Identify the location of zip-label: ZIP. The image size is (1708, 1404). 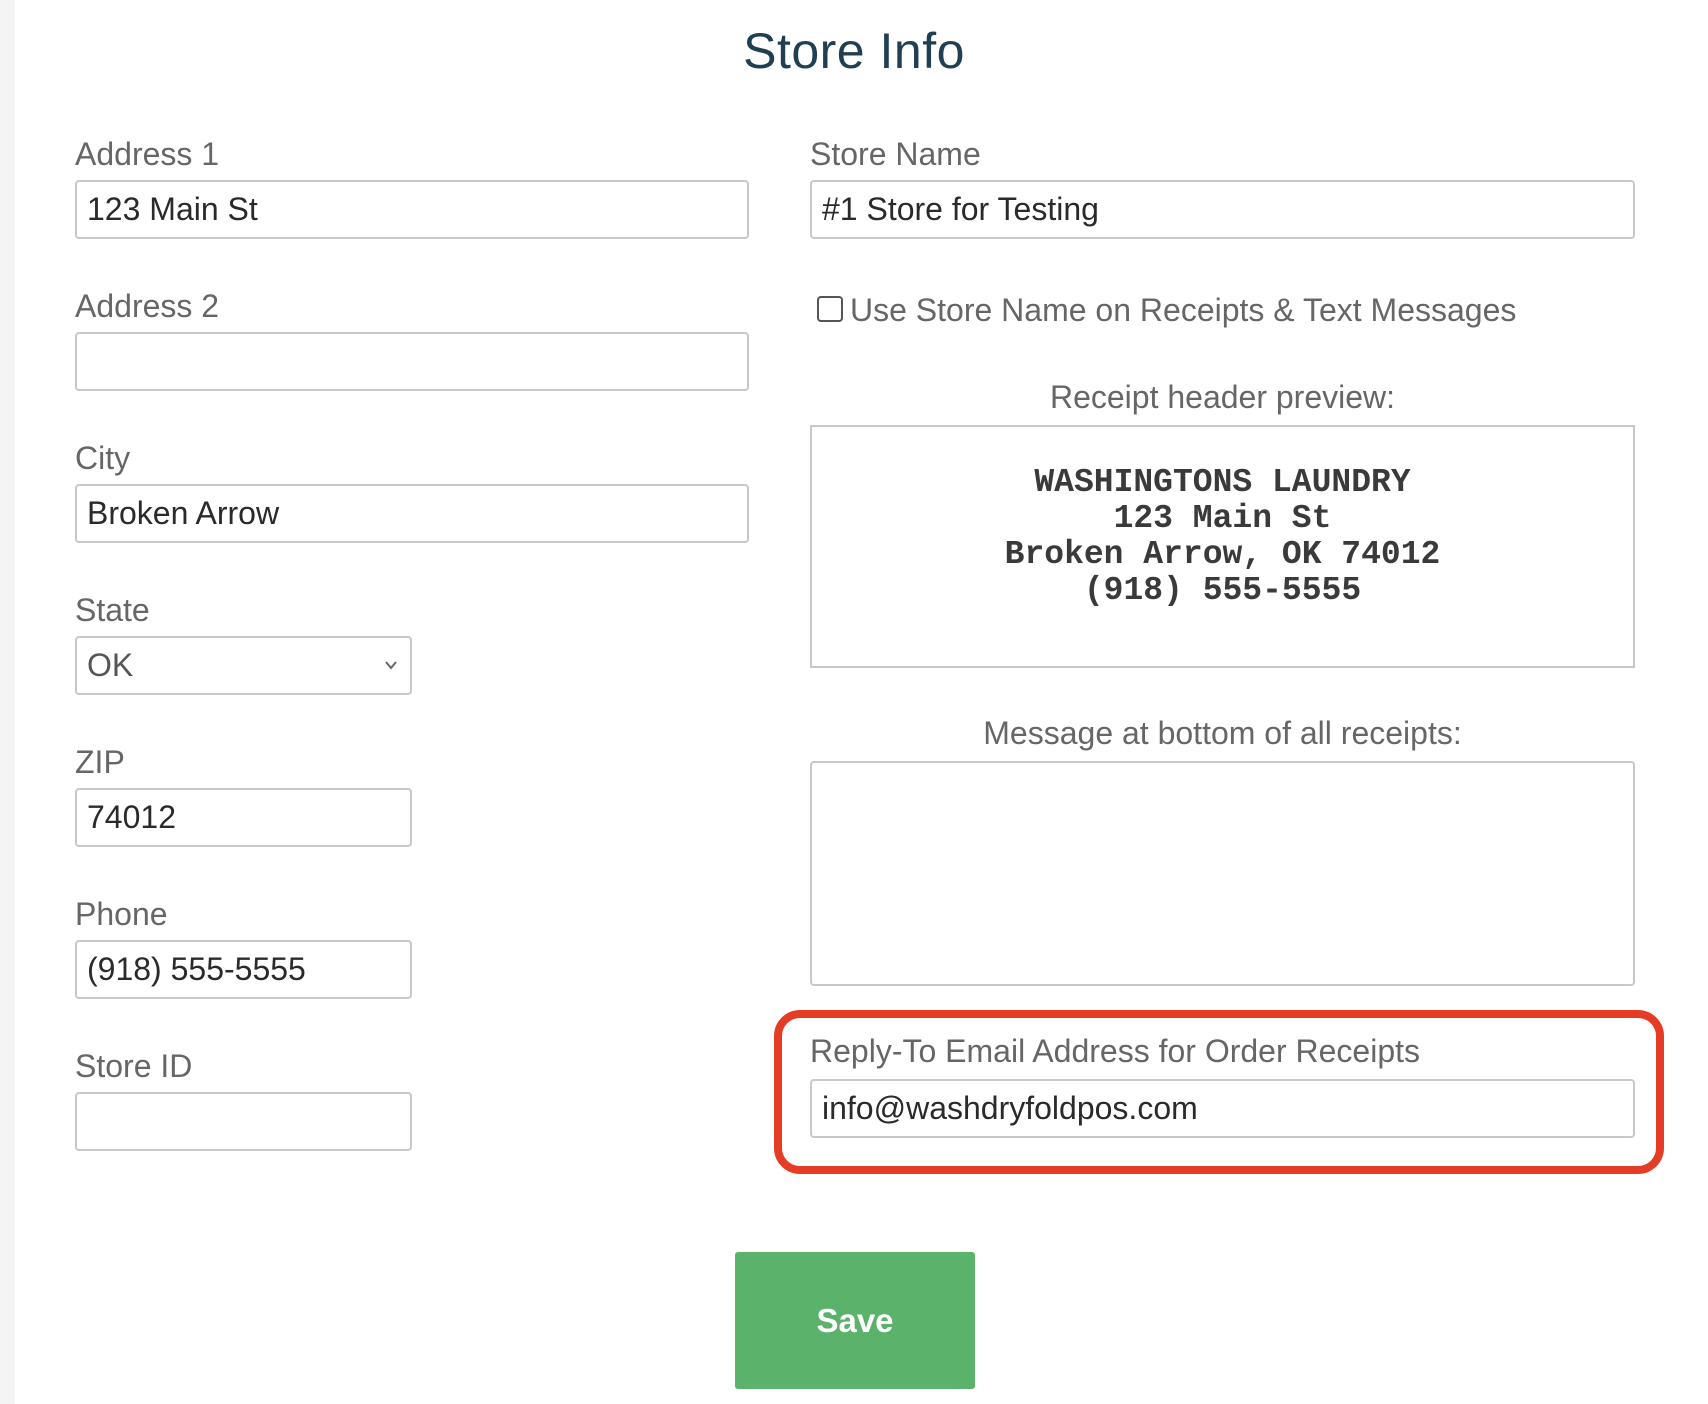
(100, 762).